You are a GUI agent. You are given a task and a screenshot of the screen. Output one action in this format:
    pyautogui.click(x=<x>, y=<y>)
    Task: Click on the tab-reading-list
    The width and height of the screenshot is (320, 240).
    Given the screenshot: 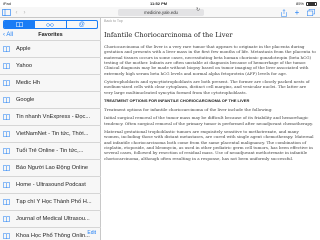 What is the action you would take?
    pyautogui.click(x=49, y=24)
    